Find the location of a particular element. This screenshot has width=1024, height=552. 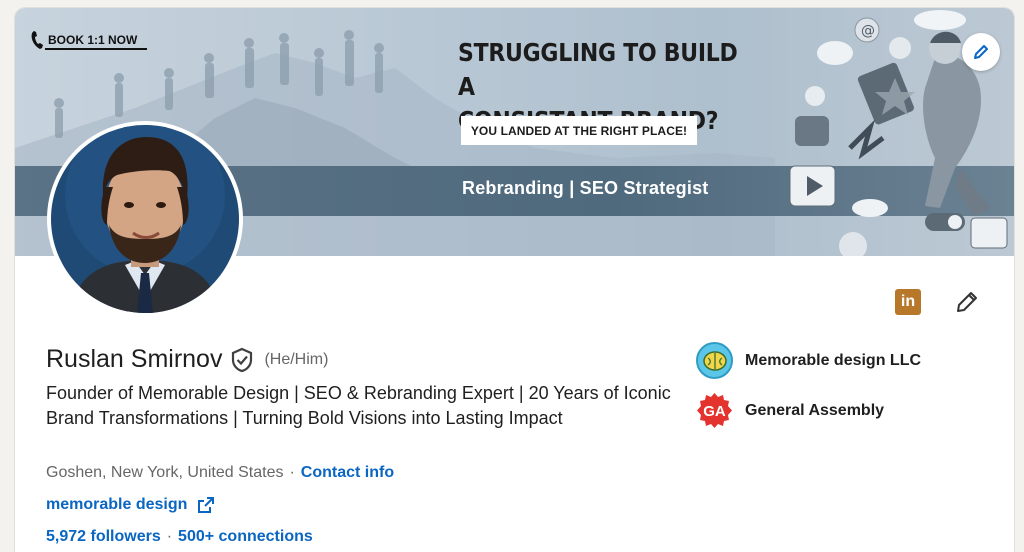

banner-stripe-text: Rebranding | SEO Strategist is located at coordinates (585, 188).